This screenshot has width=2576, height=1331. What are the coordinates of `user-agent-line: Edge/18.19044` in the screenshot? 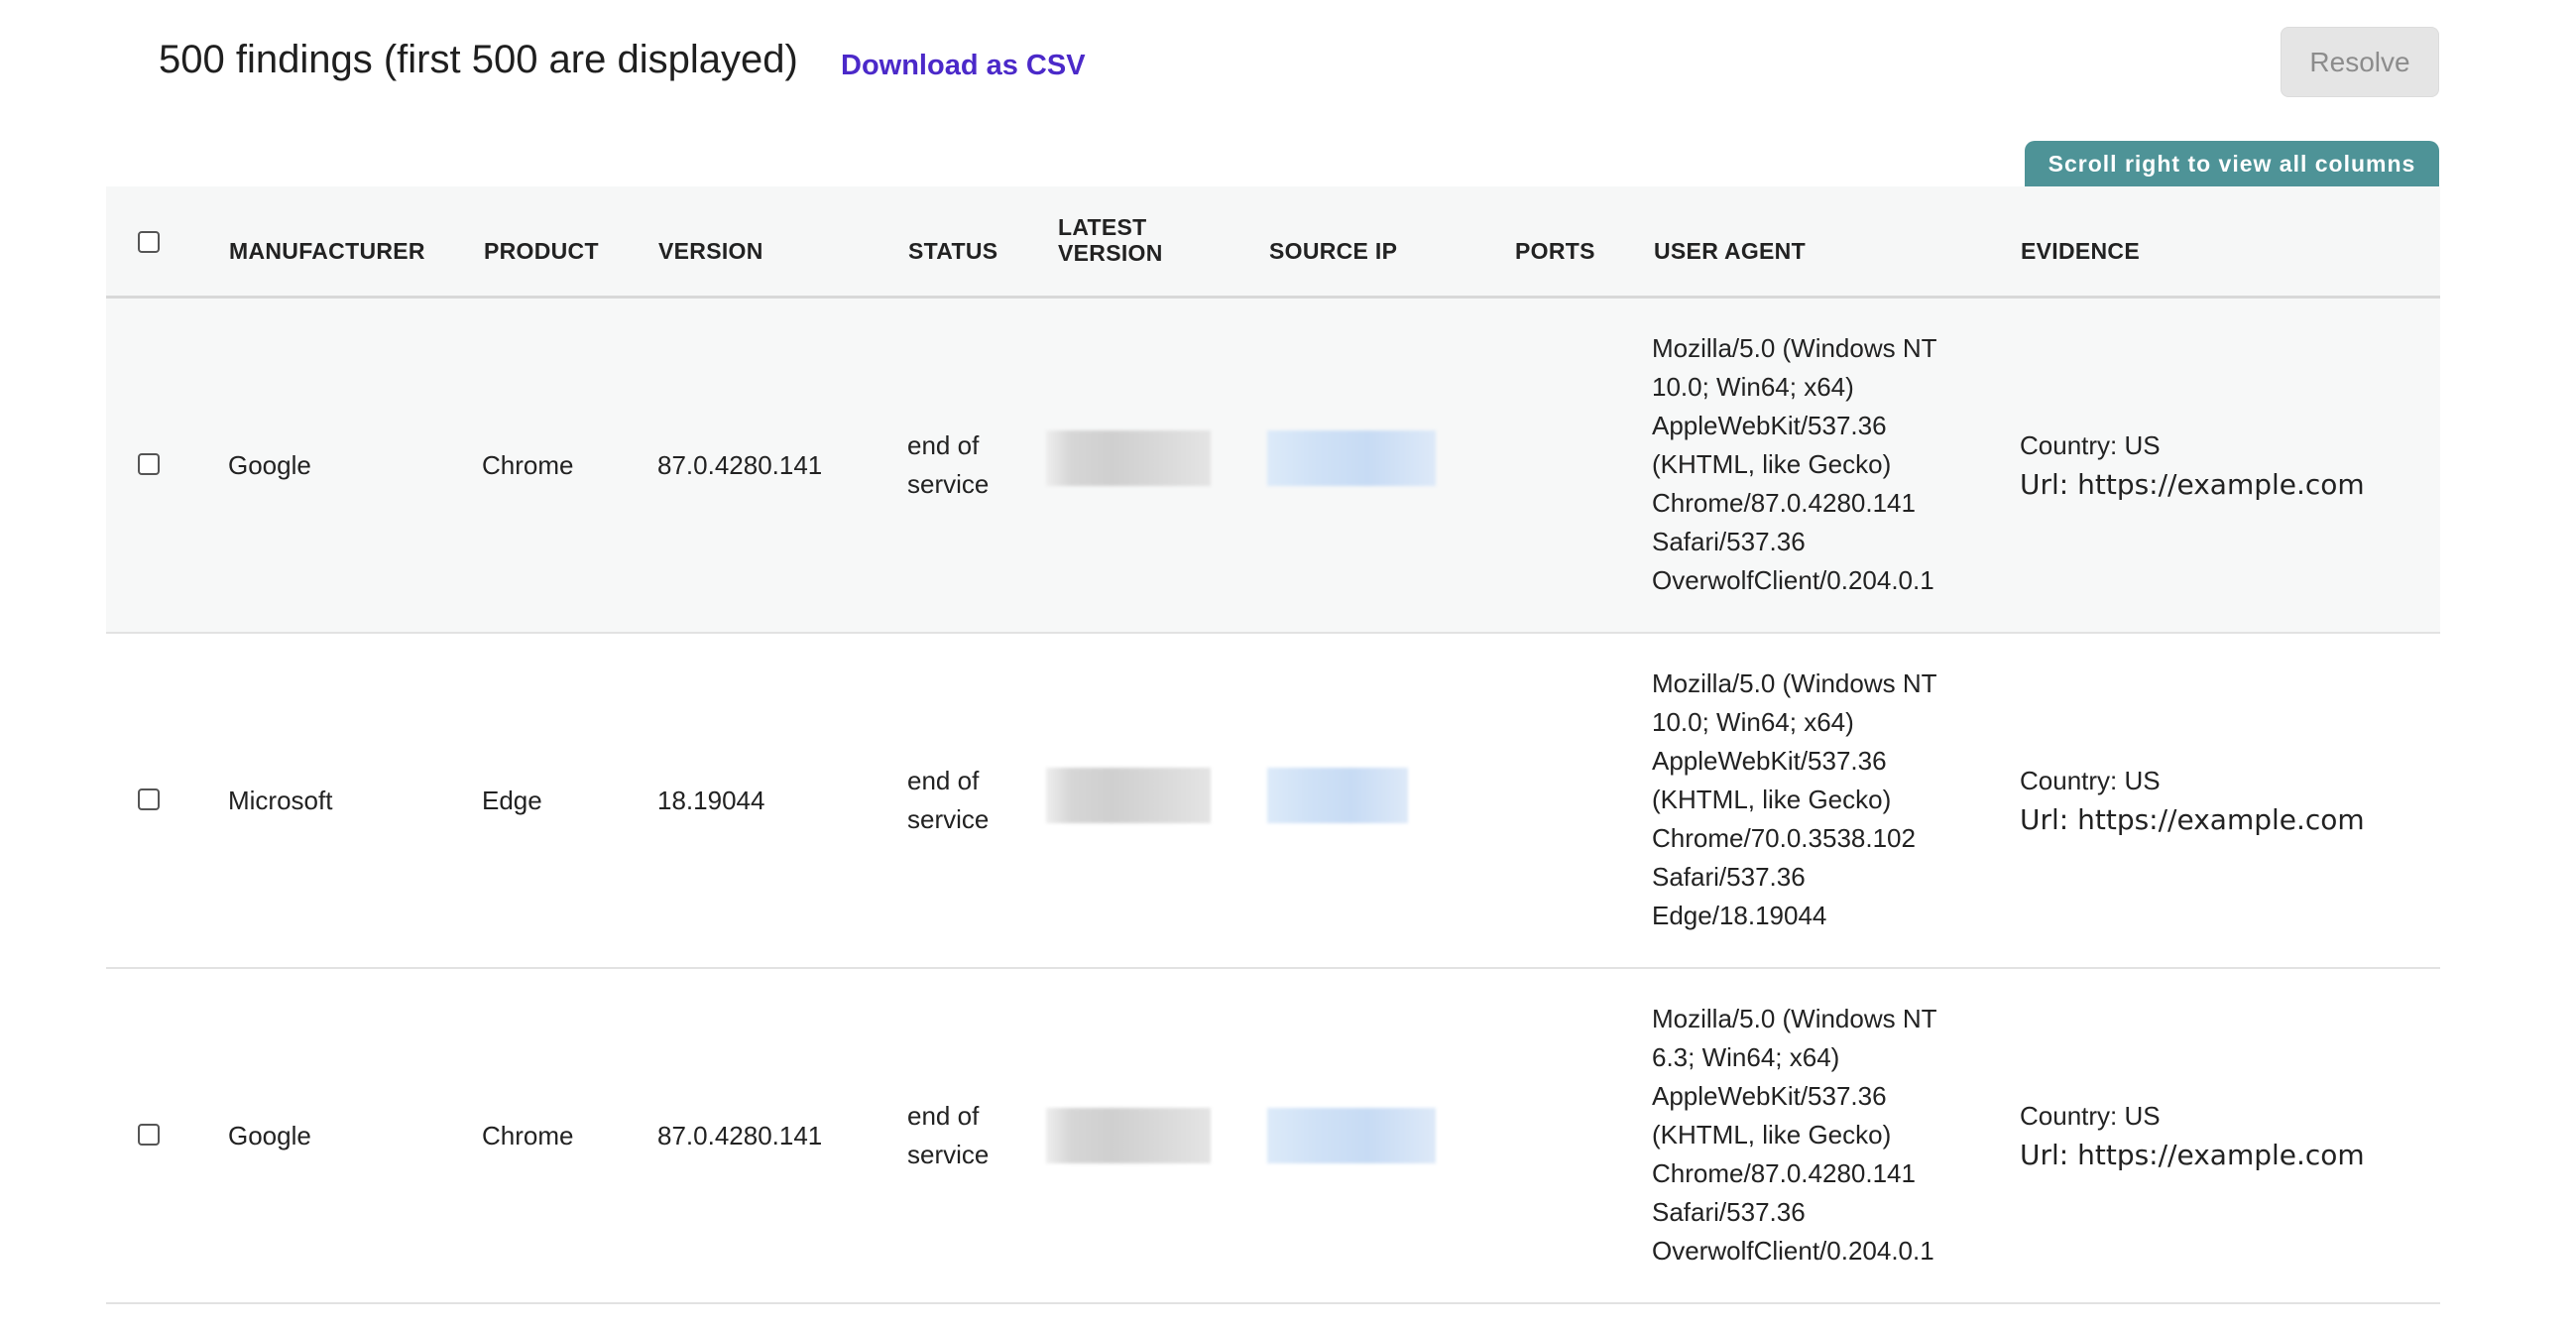 It's located at (1740, 915).